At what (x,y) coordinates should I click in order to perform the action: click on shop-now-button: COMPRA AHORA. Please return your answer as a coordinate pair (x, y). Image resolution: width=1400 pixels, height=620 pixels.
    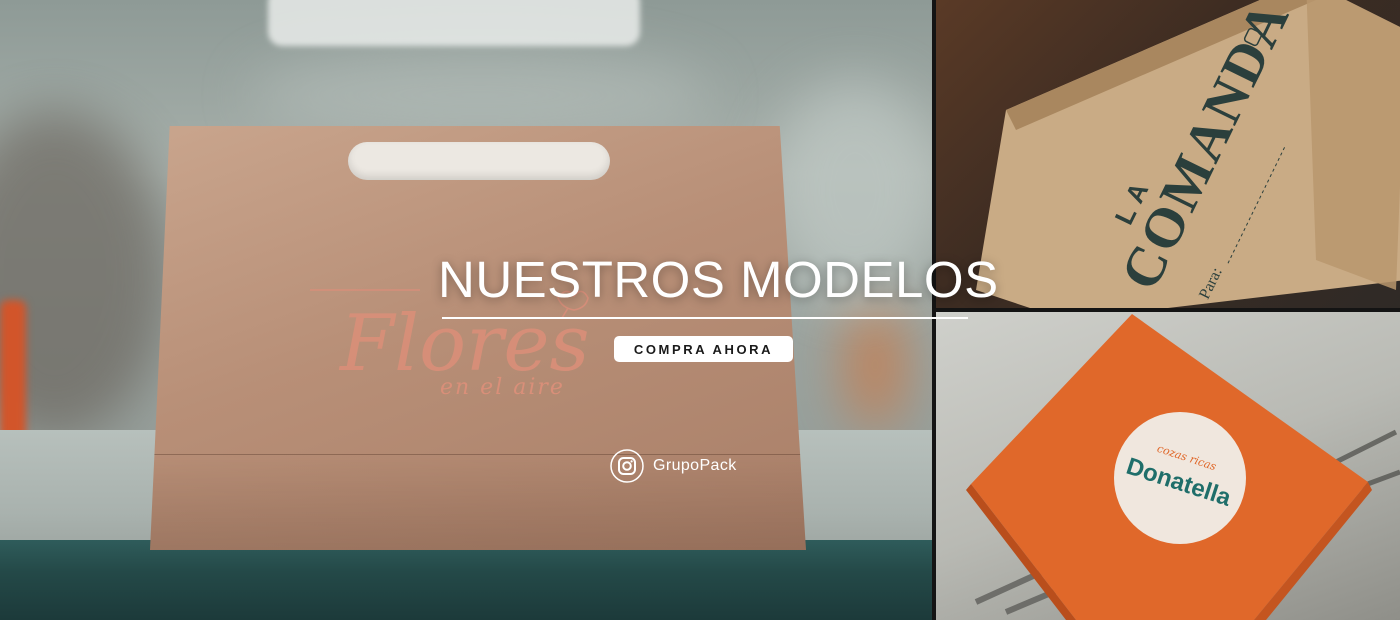
    Looking at the image, I should click on (703, 349).